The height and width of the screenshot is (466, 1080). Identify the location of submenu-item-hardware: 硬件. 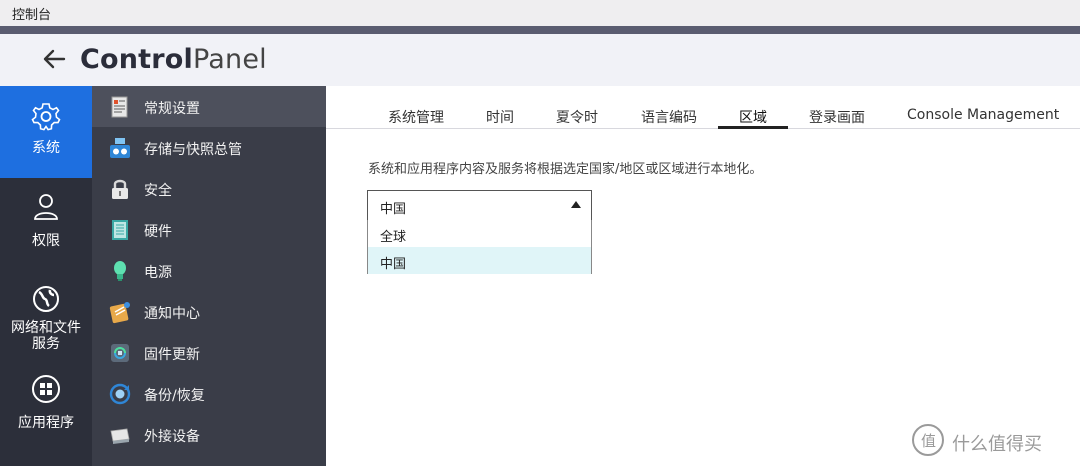
(209, 229).